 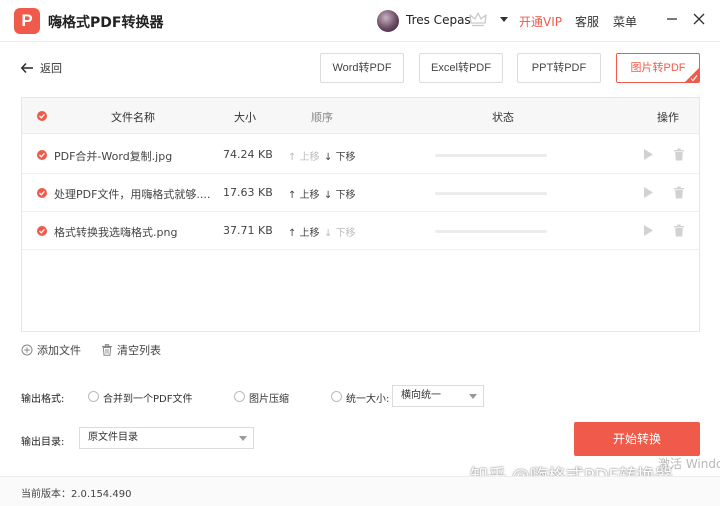 I want to click on user-name: Tres Cepas, so click(x=438, y=20).